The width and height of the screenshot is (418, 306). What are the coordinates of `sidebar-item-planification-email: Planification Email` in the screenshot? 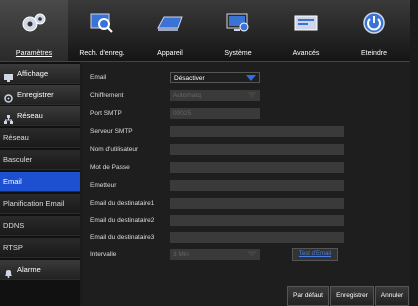 It's located at (40, 204).